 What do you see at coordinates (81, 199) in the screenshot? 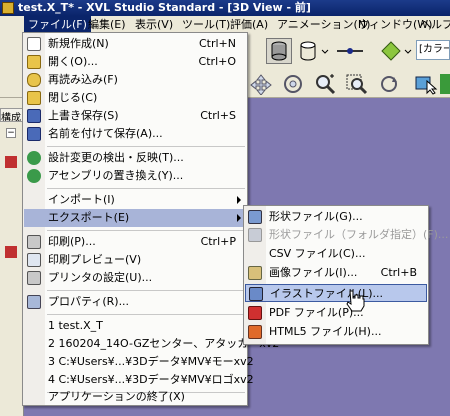
I see `menu-item-label: インポート(I)` at bounding box center [81, 199].